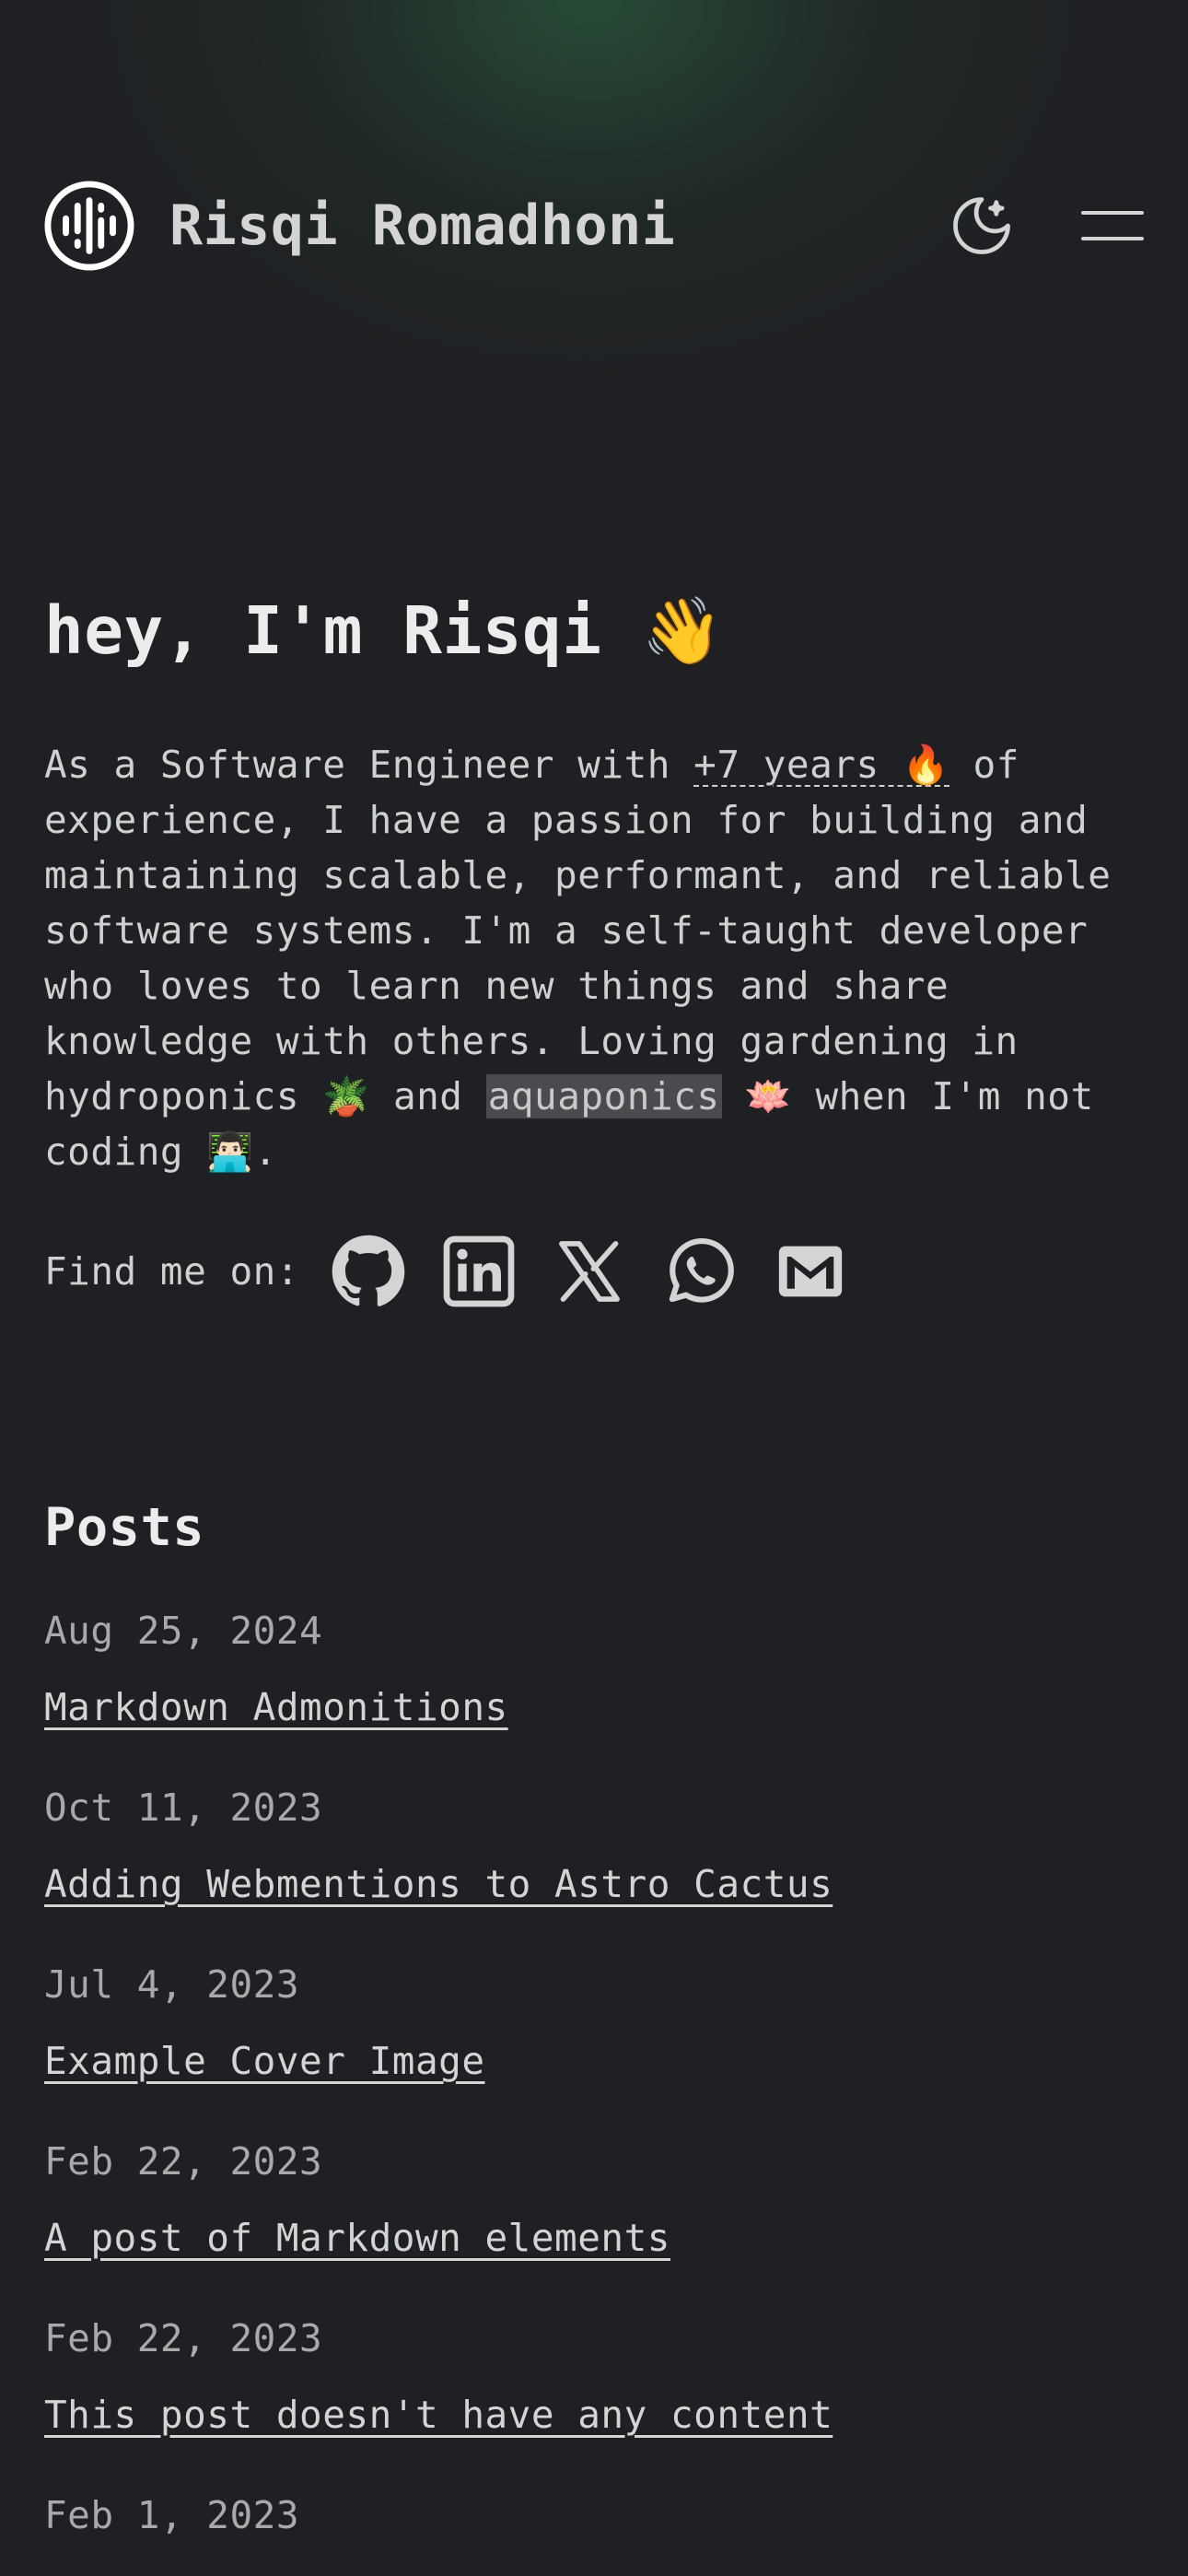  I want to click on whatsapp-link, so click(699, 1271).